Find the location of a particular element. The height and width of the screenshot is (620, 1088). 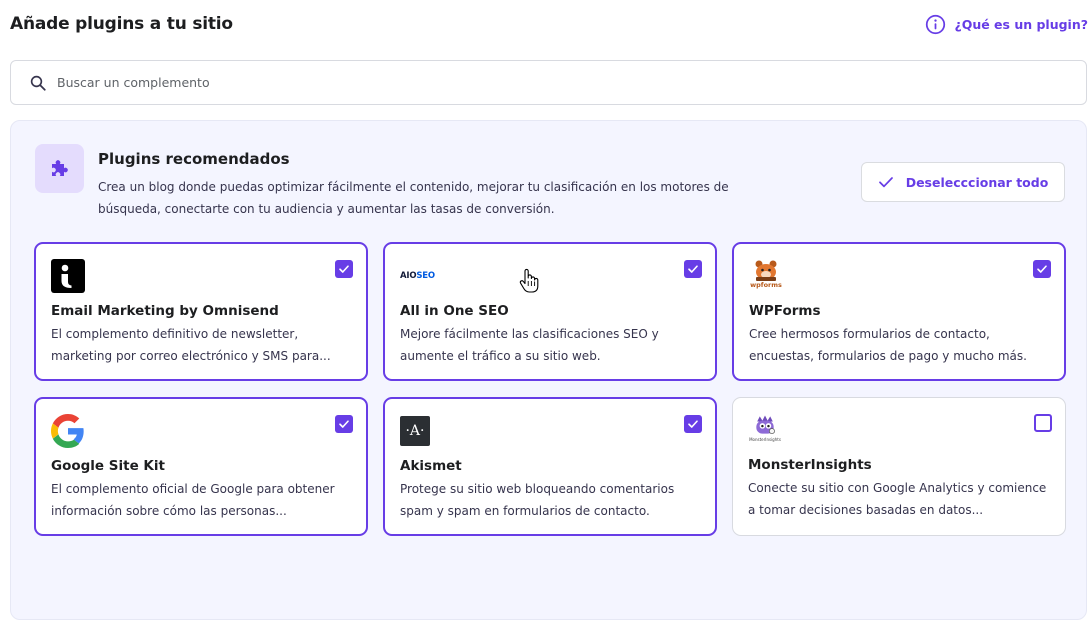

wpforms-logo-icon: wpforms is located at coordinates (766, 276).